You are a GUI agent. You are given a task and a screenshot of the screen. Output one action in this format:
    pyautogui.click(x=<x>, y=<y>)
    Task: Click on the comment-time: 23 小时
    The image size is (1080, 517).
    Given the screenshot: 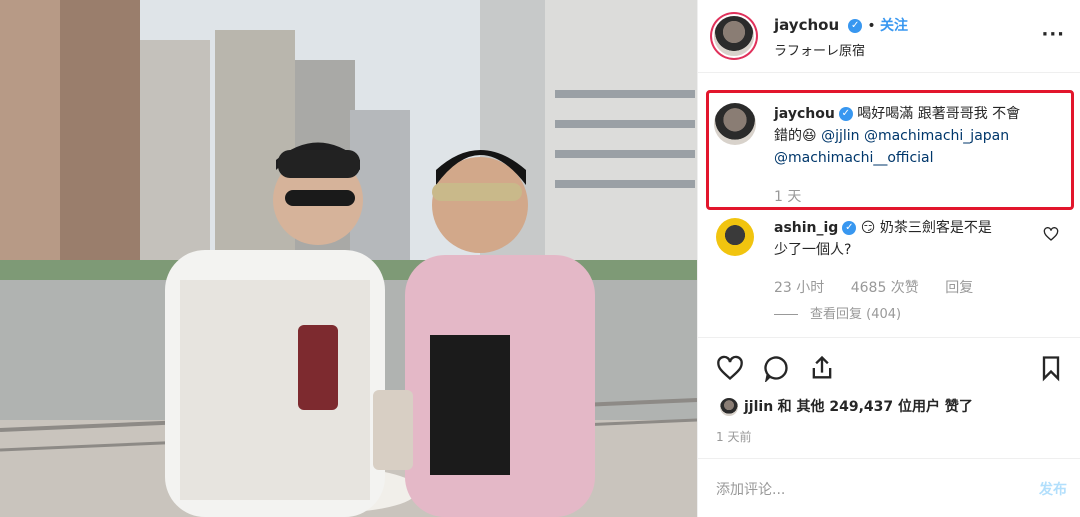 What is the action you would take?
    pyautogui.click(x=799, y=288)
    